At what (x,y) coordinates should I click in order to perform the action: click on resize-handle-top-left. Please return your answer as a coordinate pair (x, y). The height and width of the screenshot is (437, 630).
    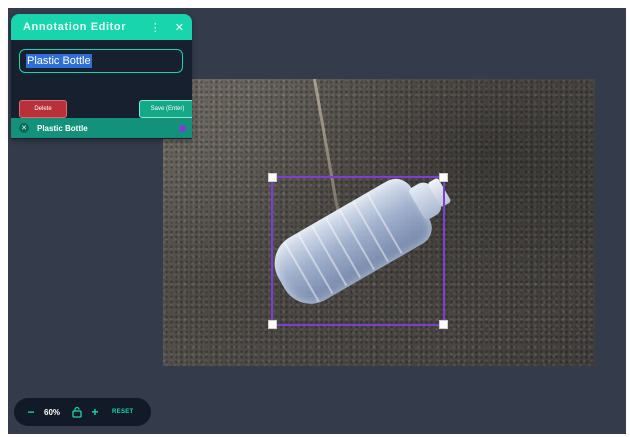
    Looking at the image, I should click on (272, 177).